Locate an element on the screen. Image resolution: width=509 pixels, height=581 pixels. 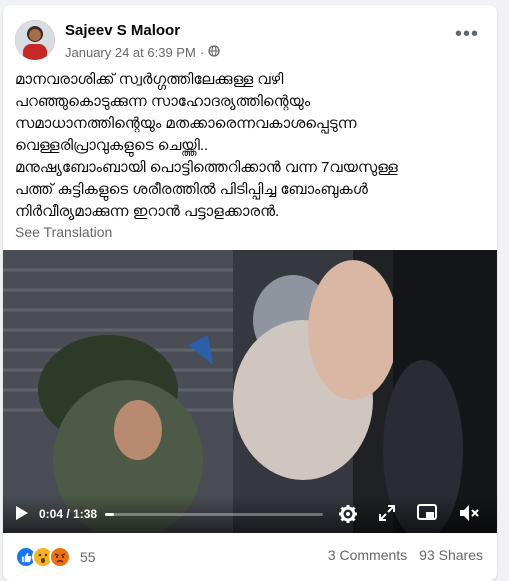
post-meta: January 24 at 6:39 PM · is located at coordinates (142, 52).